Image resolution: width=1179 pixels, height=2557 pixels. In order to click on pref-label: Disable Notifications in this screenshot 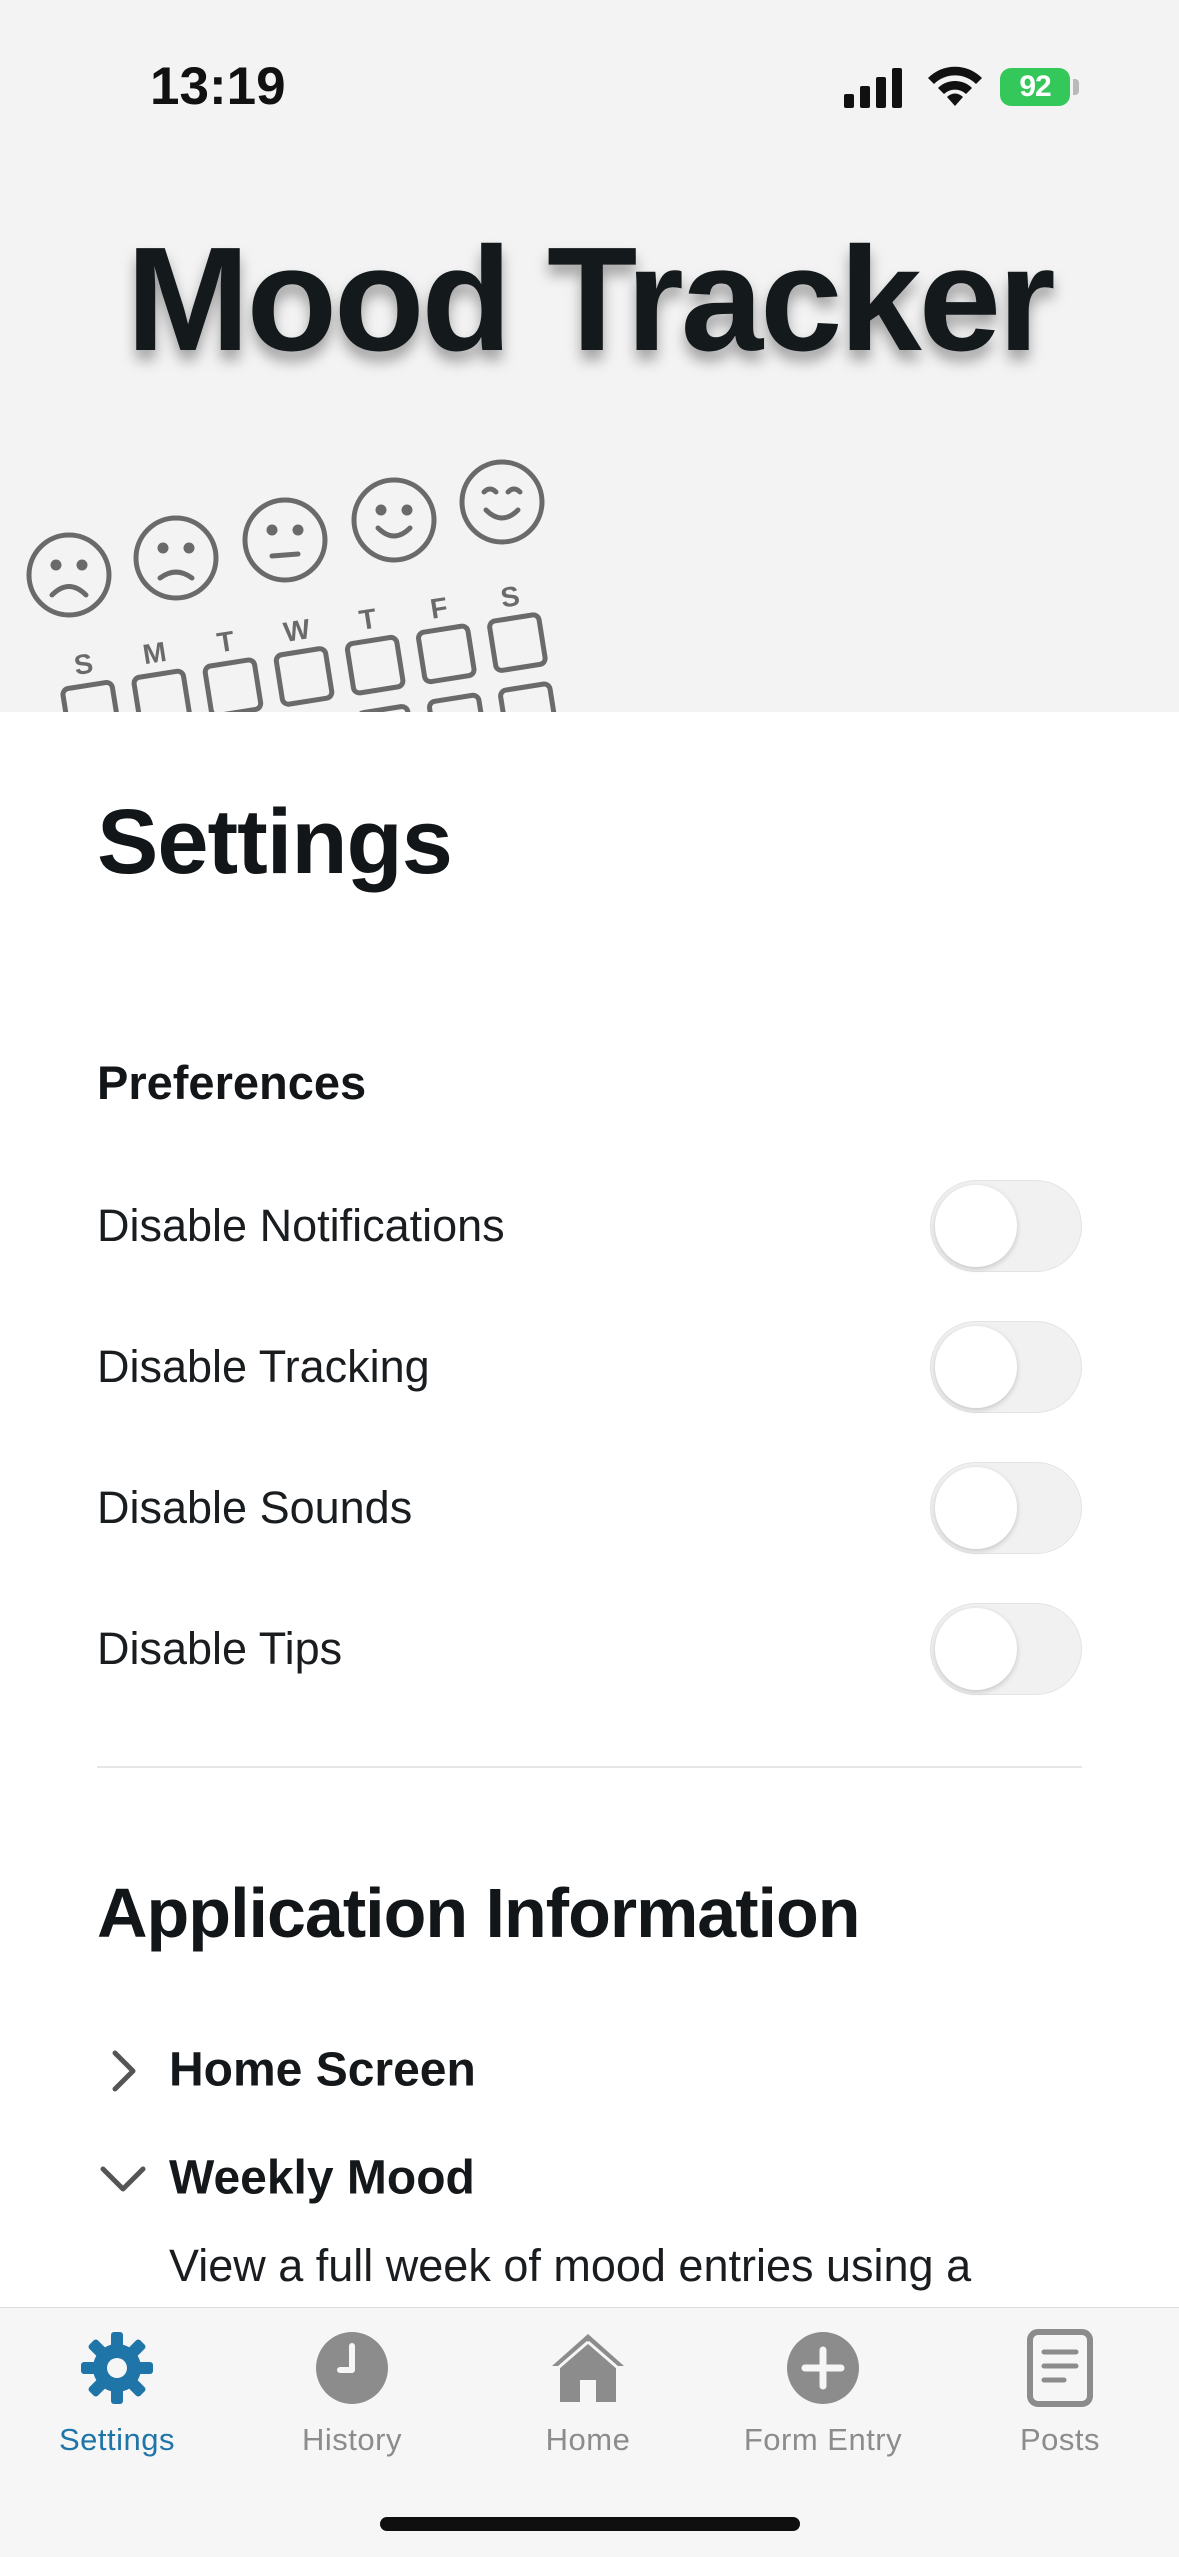, I will do `click(301, 1225)`.